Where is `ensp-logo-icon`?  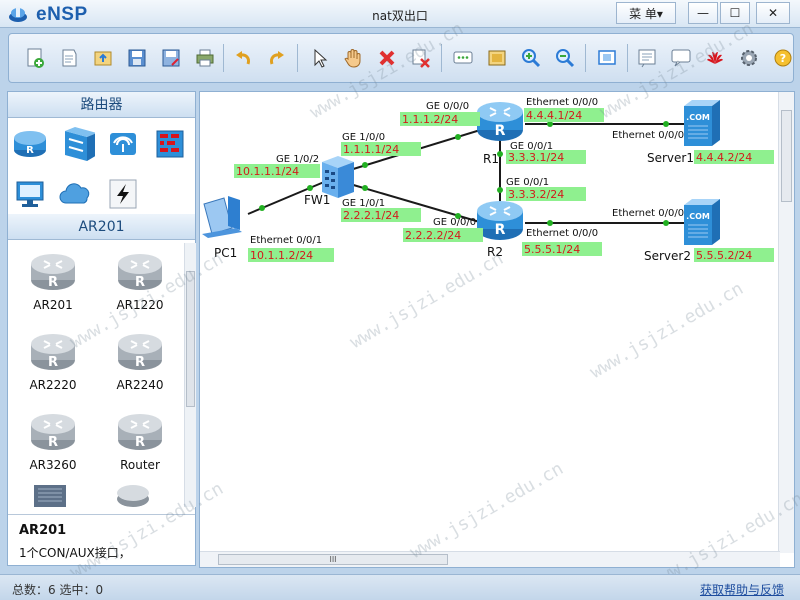
ensp-logo-icon is located at coordinates (18, 14).